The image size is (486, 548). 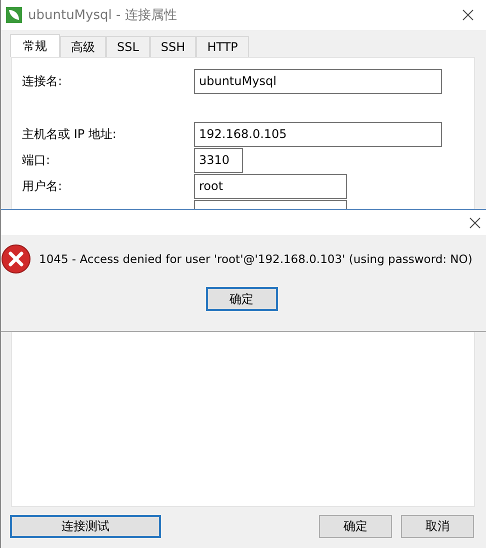 What do you see at coordinates (218, 160) in the screenshot?
I see `input-field: 3310` at bounding box center [218, 160].